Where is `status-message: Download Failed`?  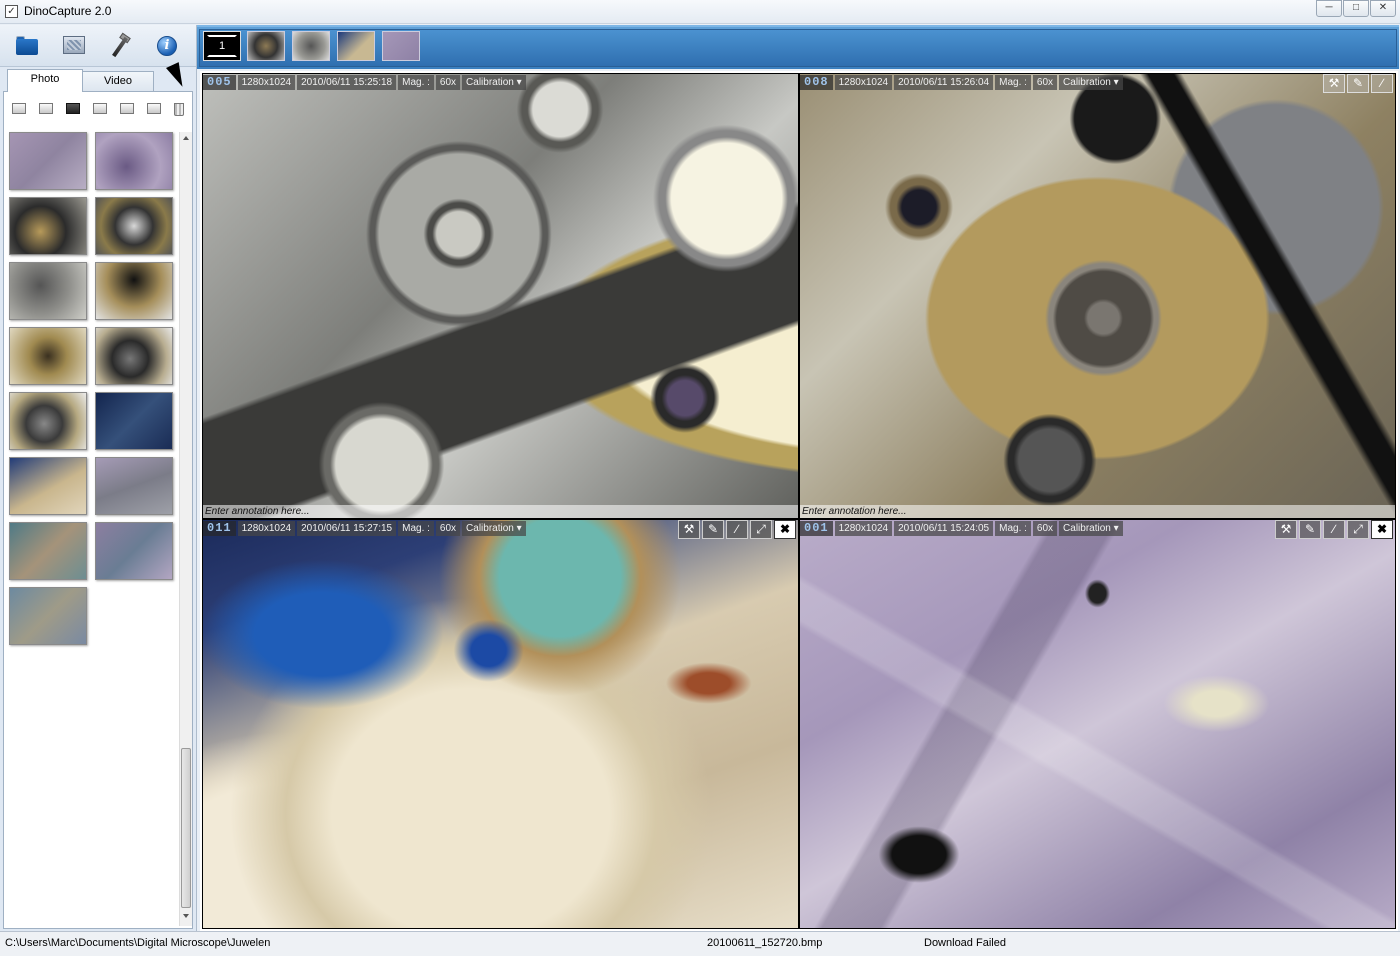 status-message: Download Failed is located at coordinates (965, 943).